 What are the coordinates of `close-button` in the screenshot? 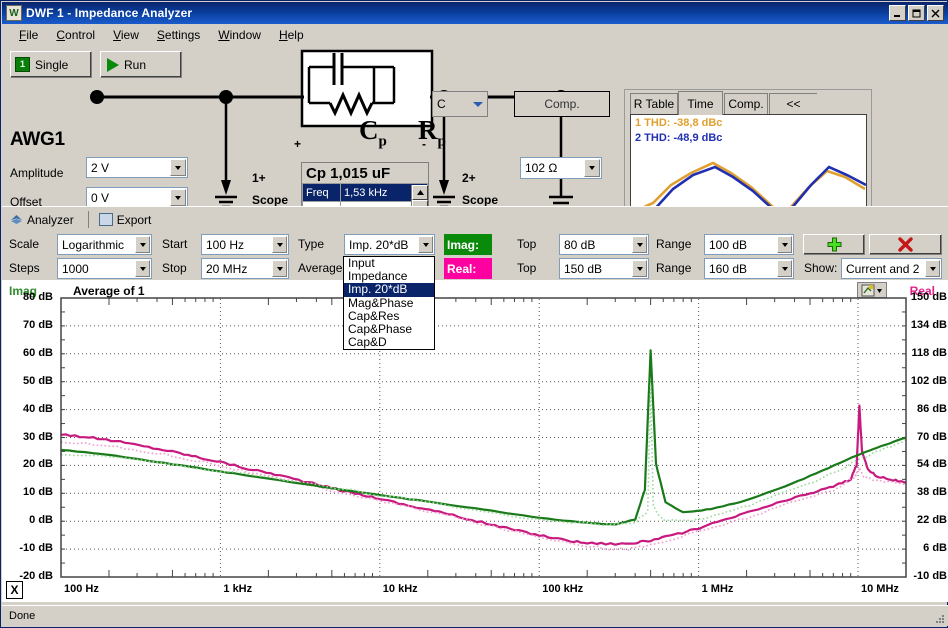 It's located at (935, 13).